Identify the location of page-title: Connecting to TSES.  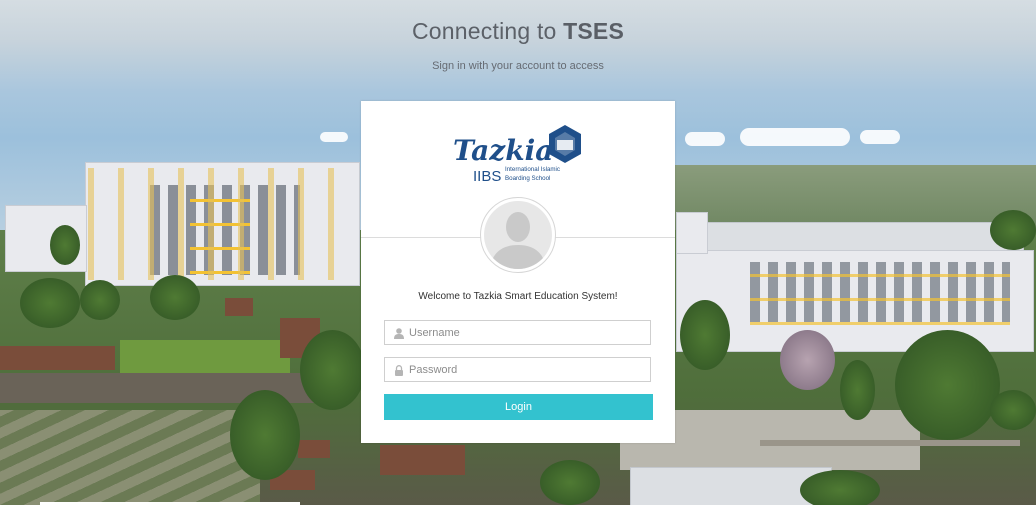
(518, 31).